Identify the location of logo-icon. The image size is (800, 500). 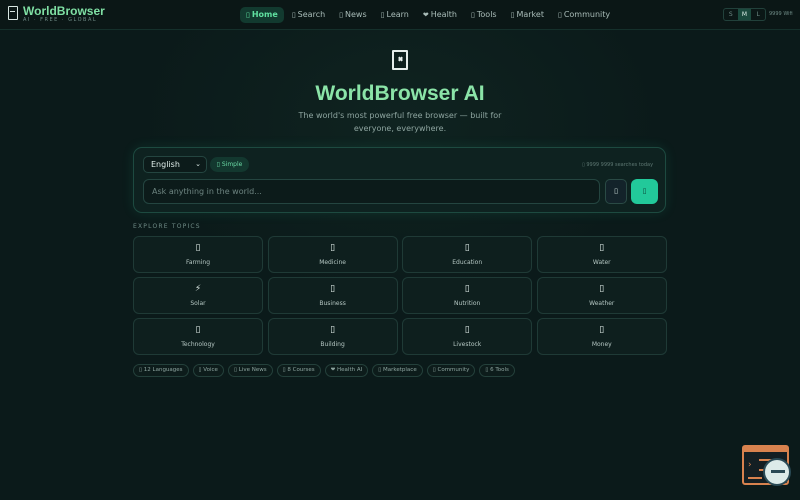
(13, 13).